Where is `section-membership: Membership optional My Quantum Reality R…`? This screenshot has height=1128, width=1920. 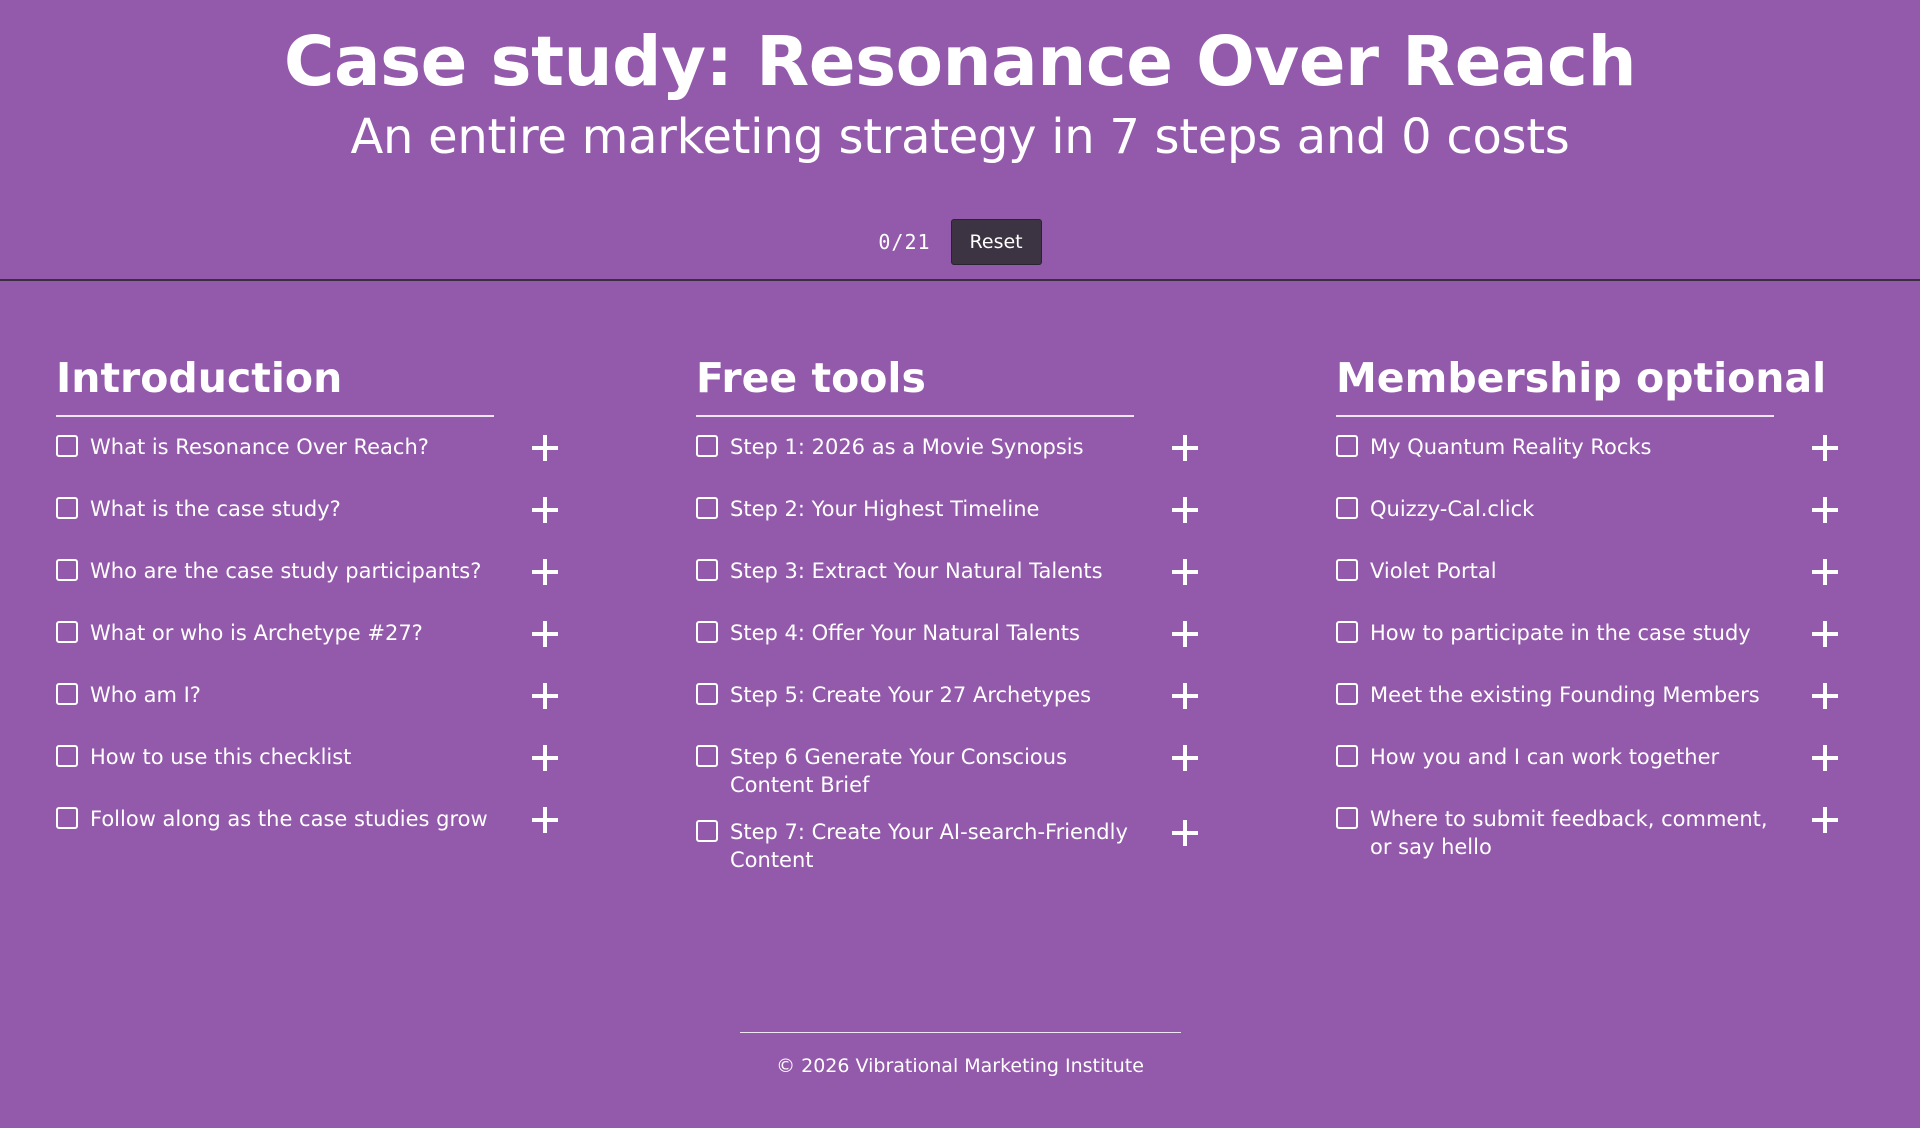 section-membership: Membership optional My Quantum Reality R… is located at coordinates (1616, 623).